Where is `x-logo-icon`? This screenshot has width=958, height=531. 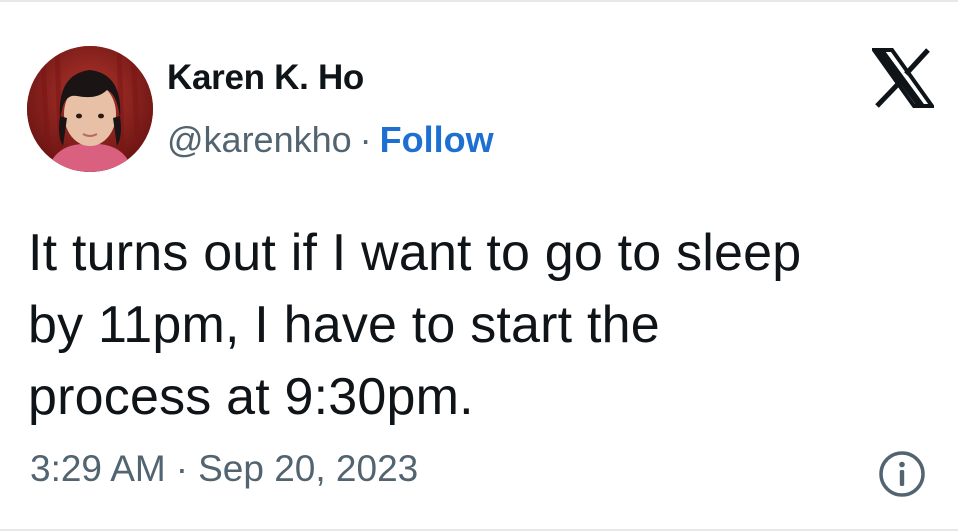
x-logo-icon is located at coordinates (903, 78).